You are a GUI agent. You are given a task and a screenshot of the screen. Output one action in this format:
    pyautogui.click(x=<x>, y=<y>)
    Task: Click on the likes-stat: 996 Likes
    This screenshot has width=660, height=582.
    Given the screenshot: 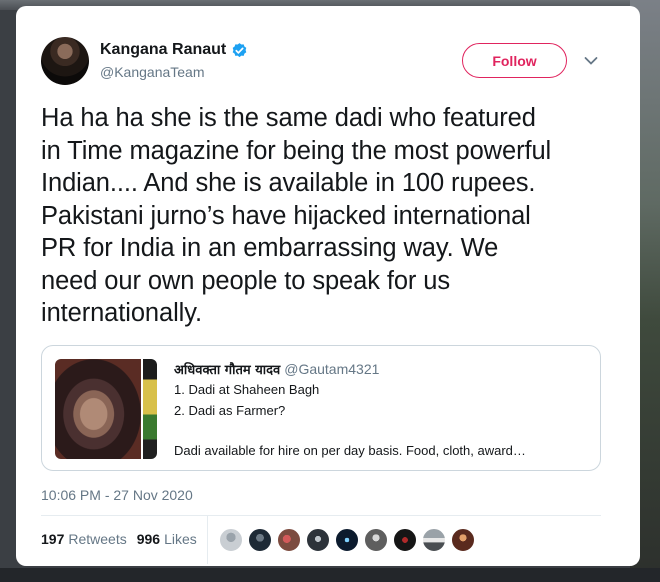 What is the action you would take?
    pyautogui.click(x=167, y=539)
    